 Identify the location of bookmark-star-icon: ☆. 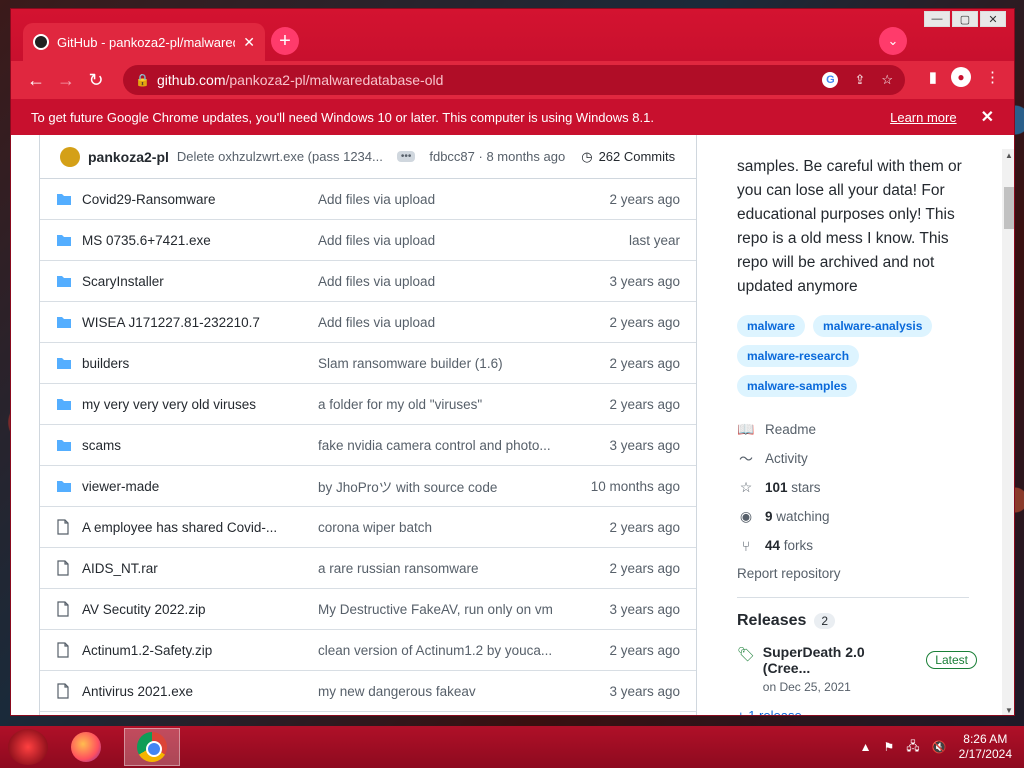
(887, 80).